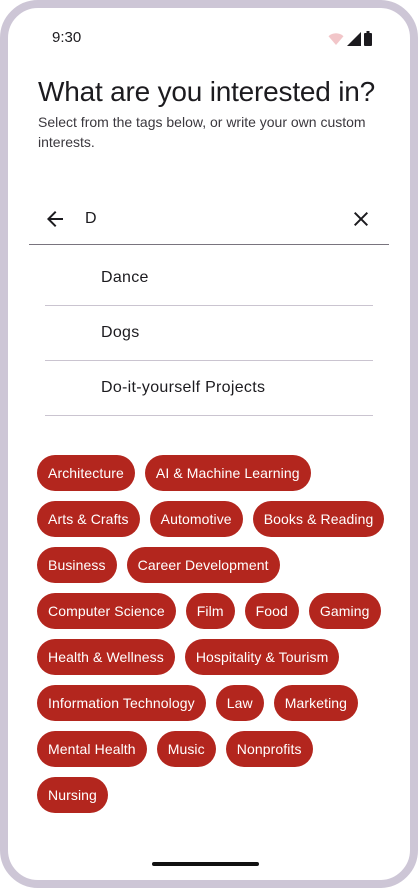  I want to click on tag-chip: Information Technology, so click(121, 703).